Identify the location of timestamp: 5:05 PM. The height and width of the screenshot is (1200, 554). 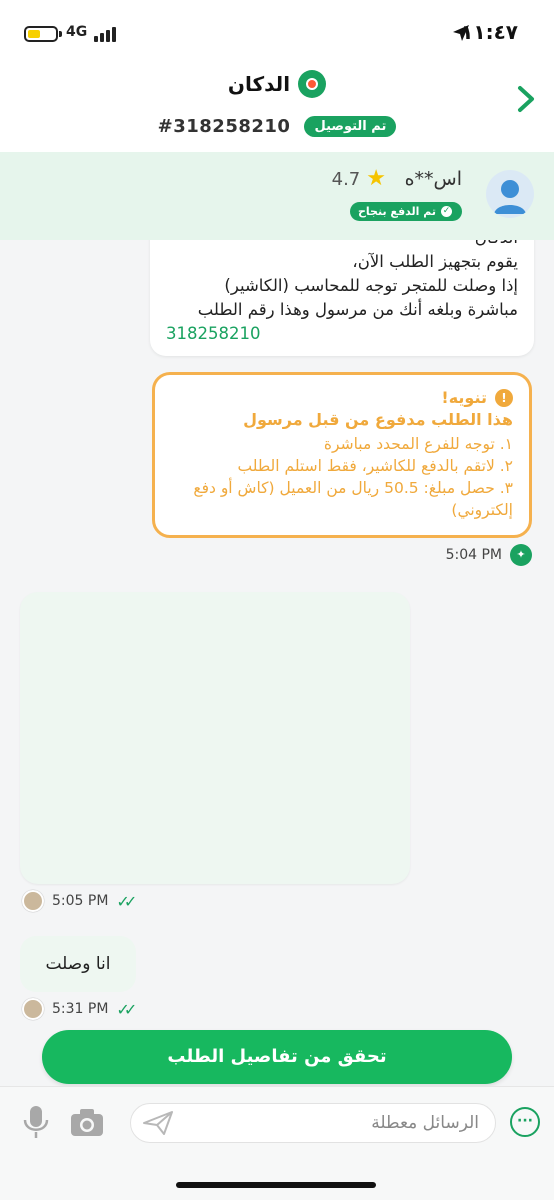
(80, 901).